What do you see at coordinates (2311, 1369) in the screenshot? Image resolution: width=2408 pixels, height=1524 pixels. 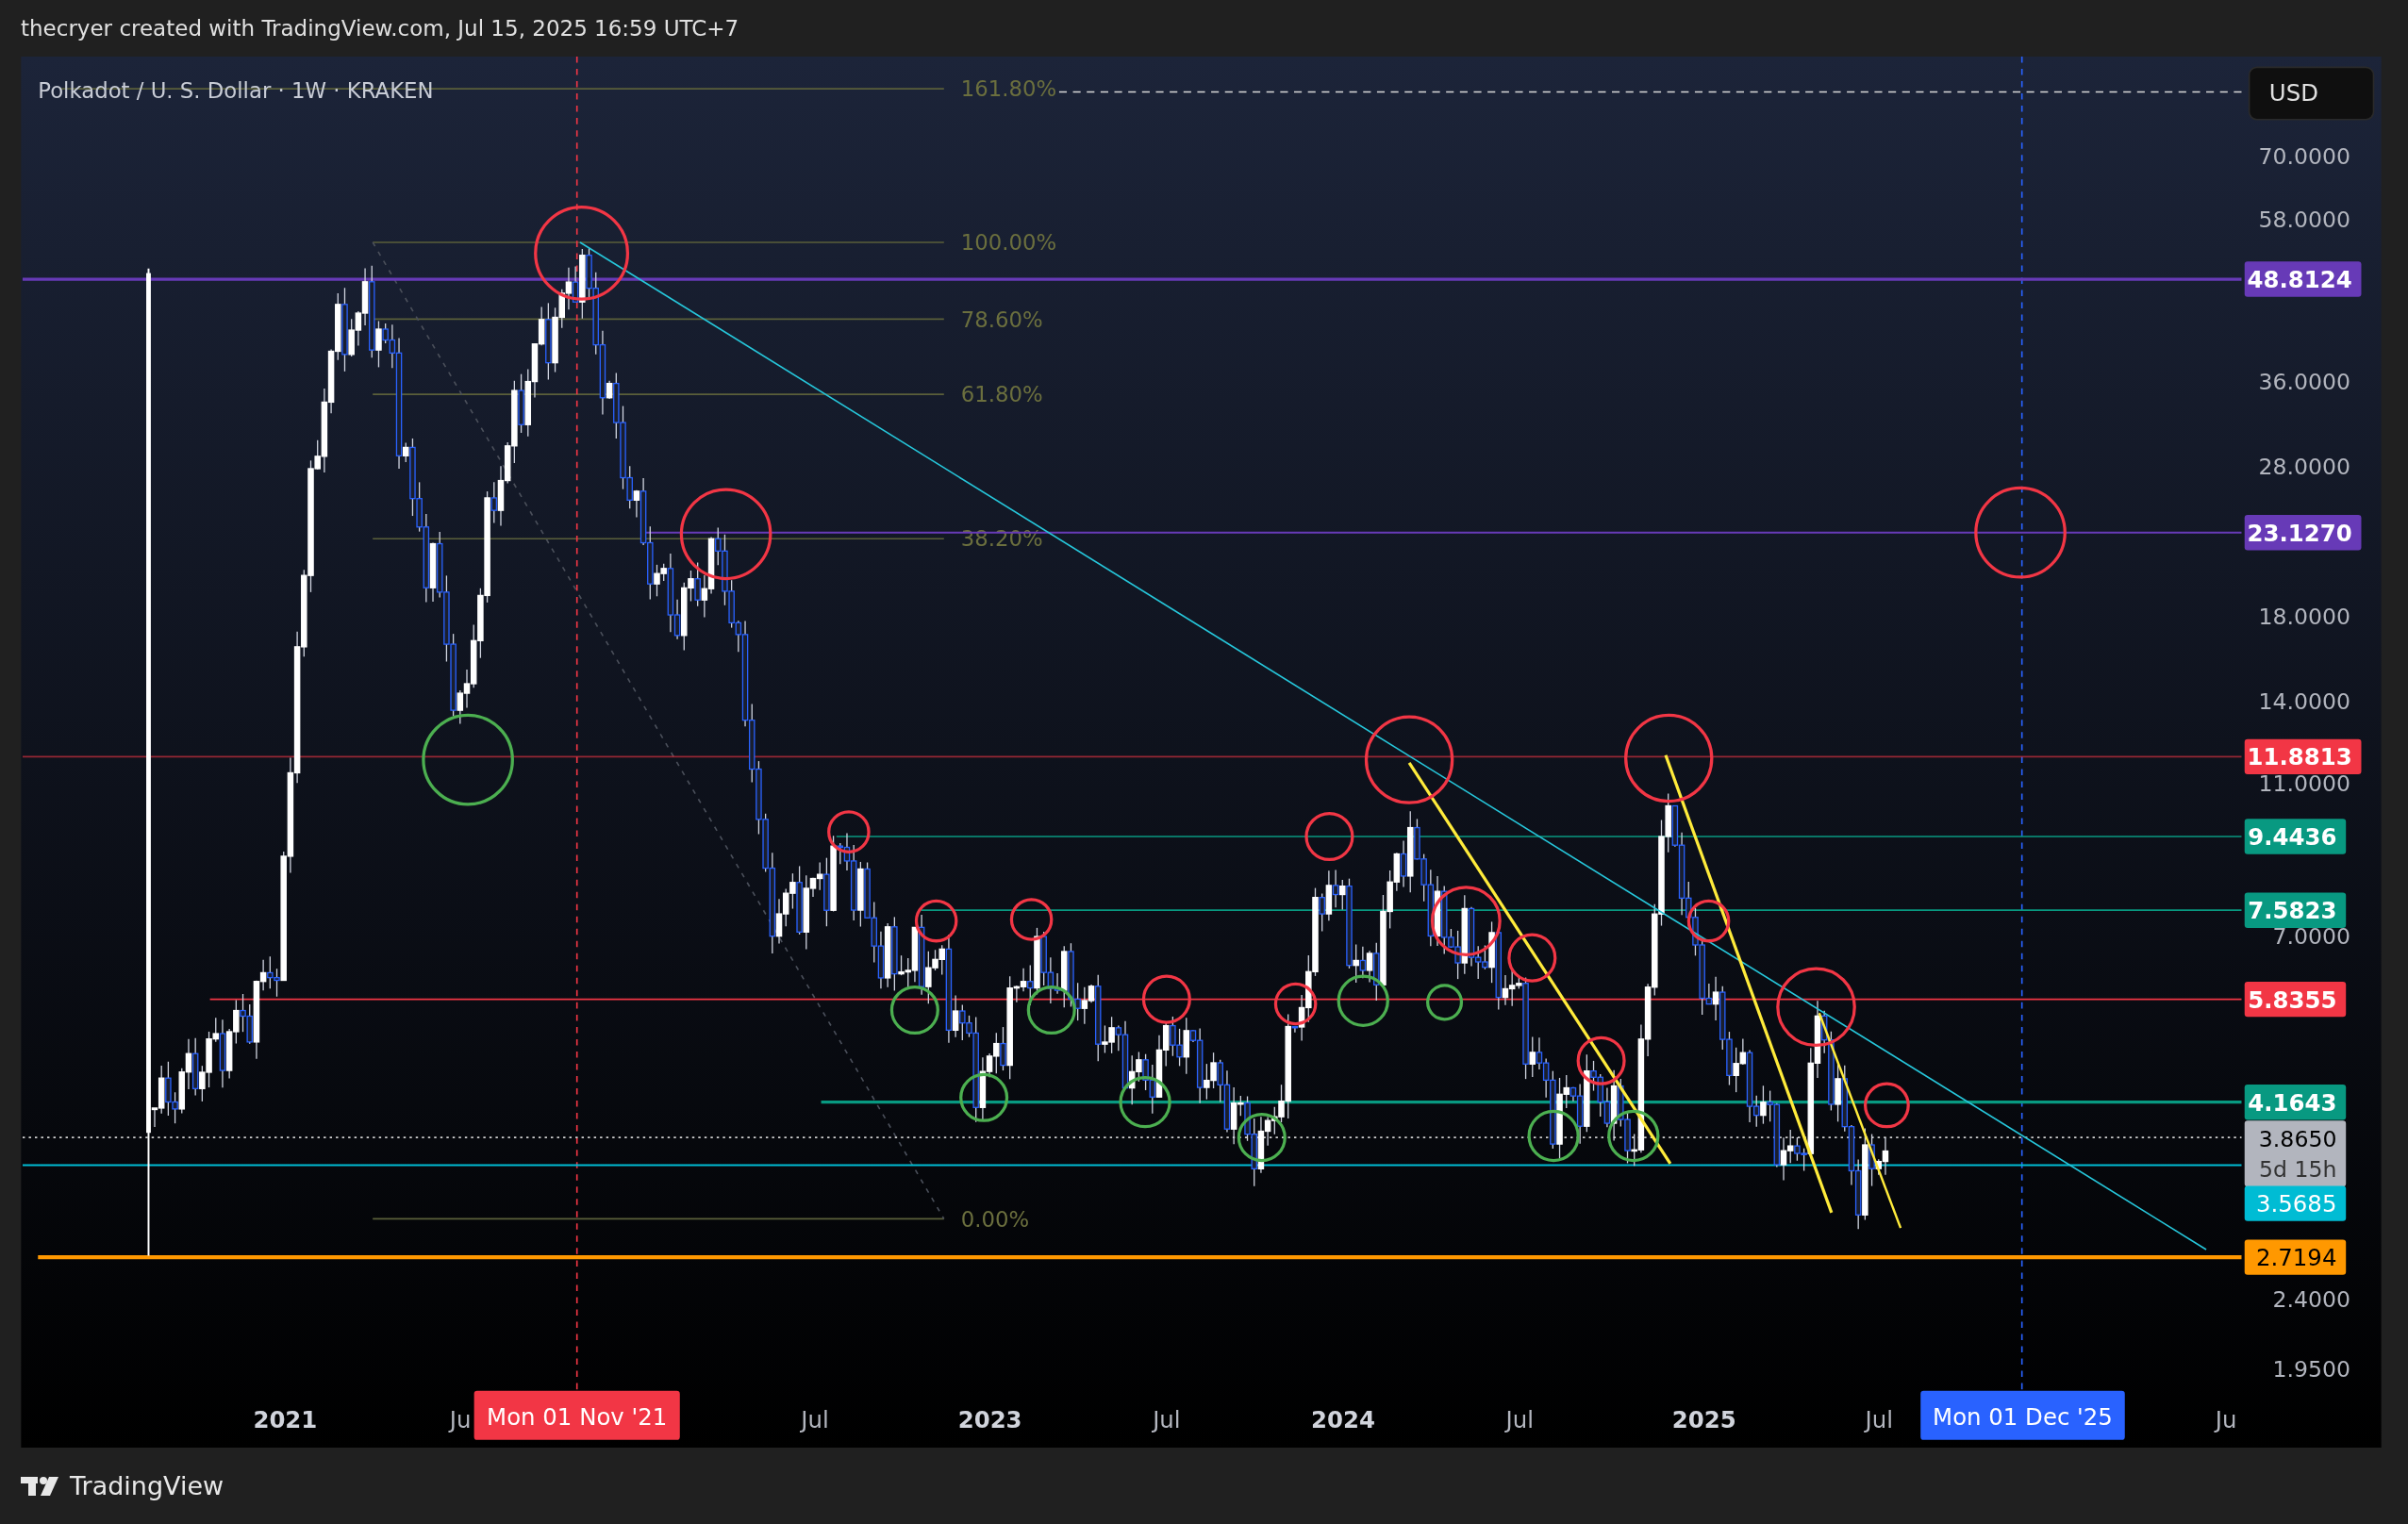 I see `price-axis-label: 1.9500` at bounding box center [2311, 1369].